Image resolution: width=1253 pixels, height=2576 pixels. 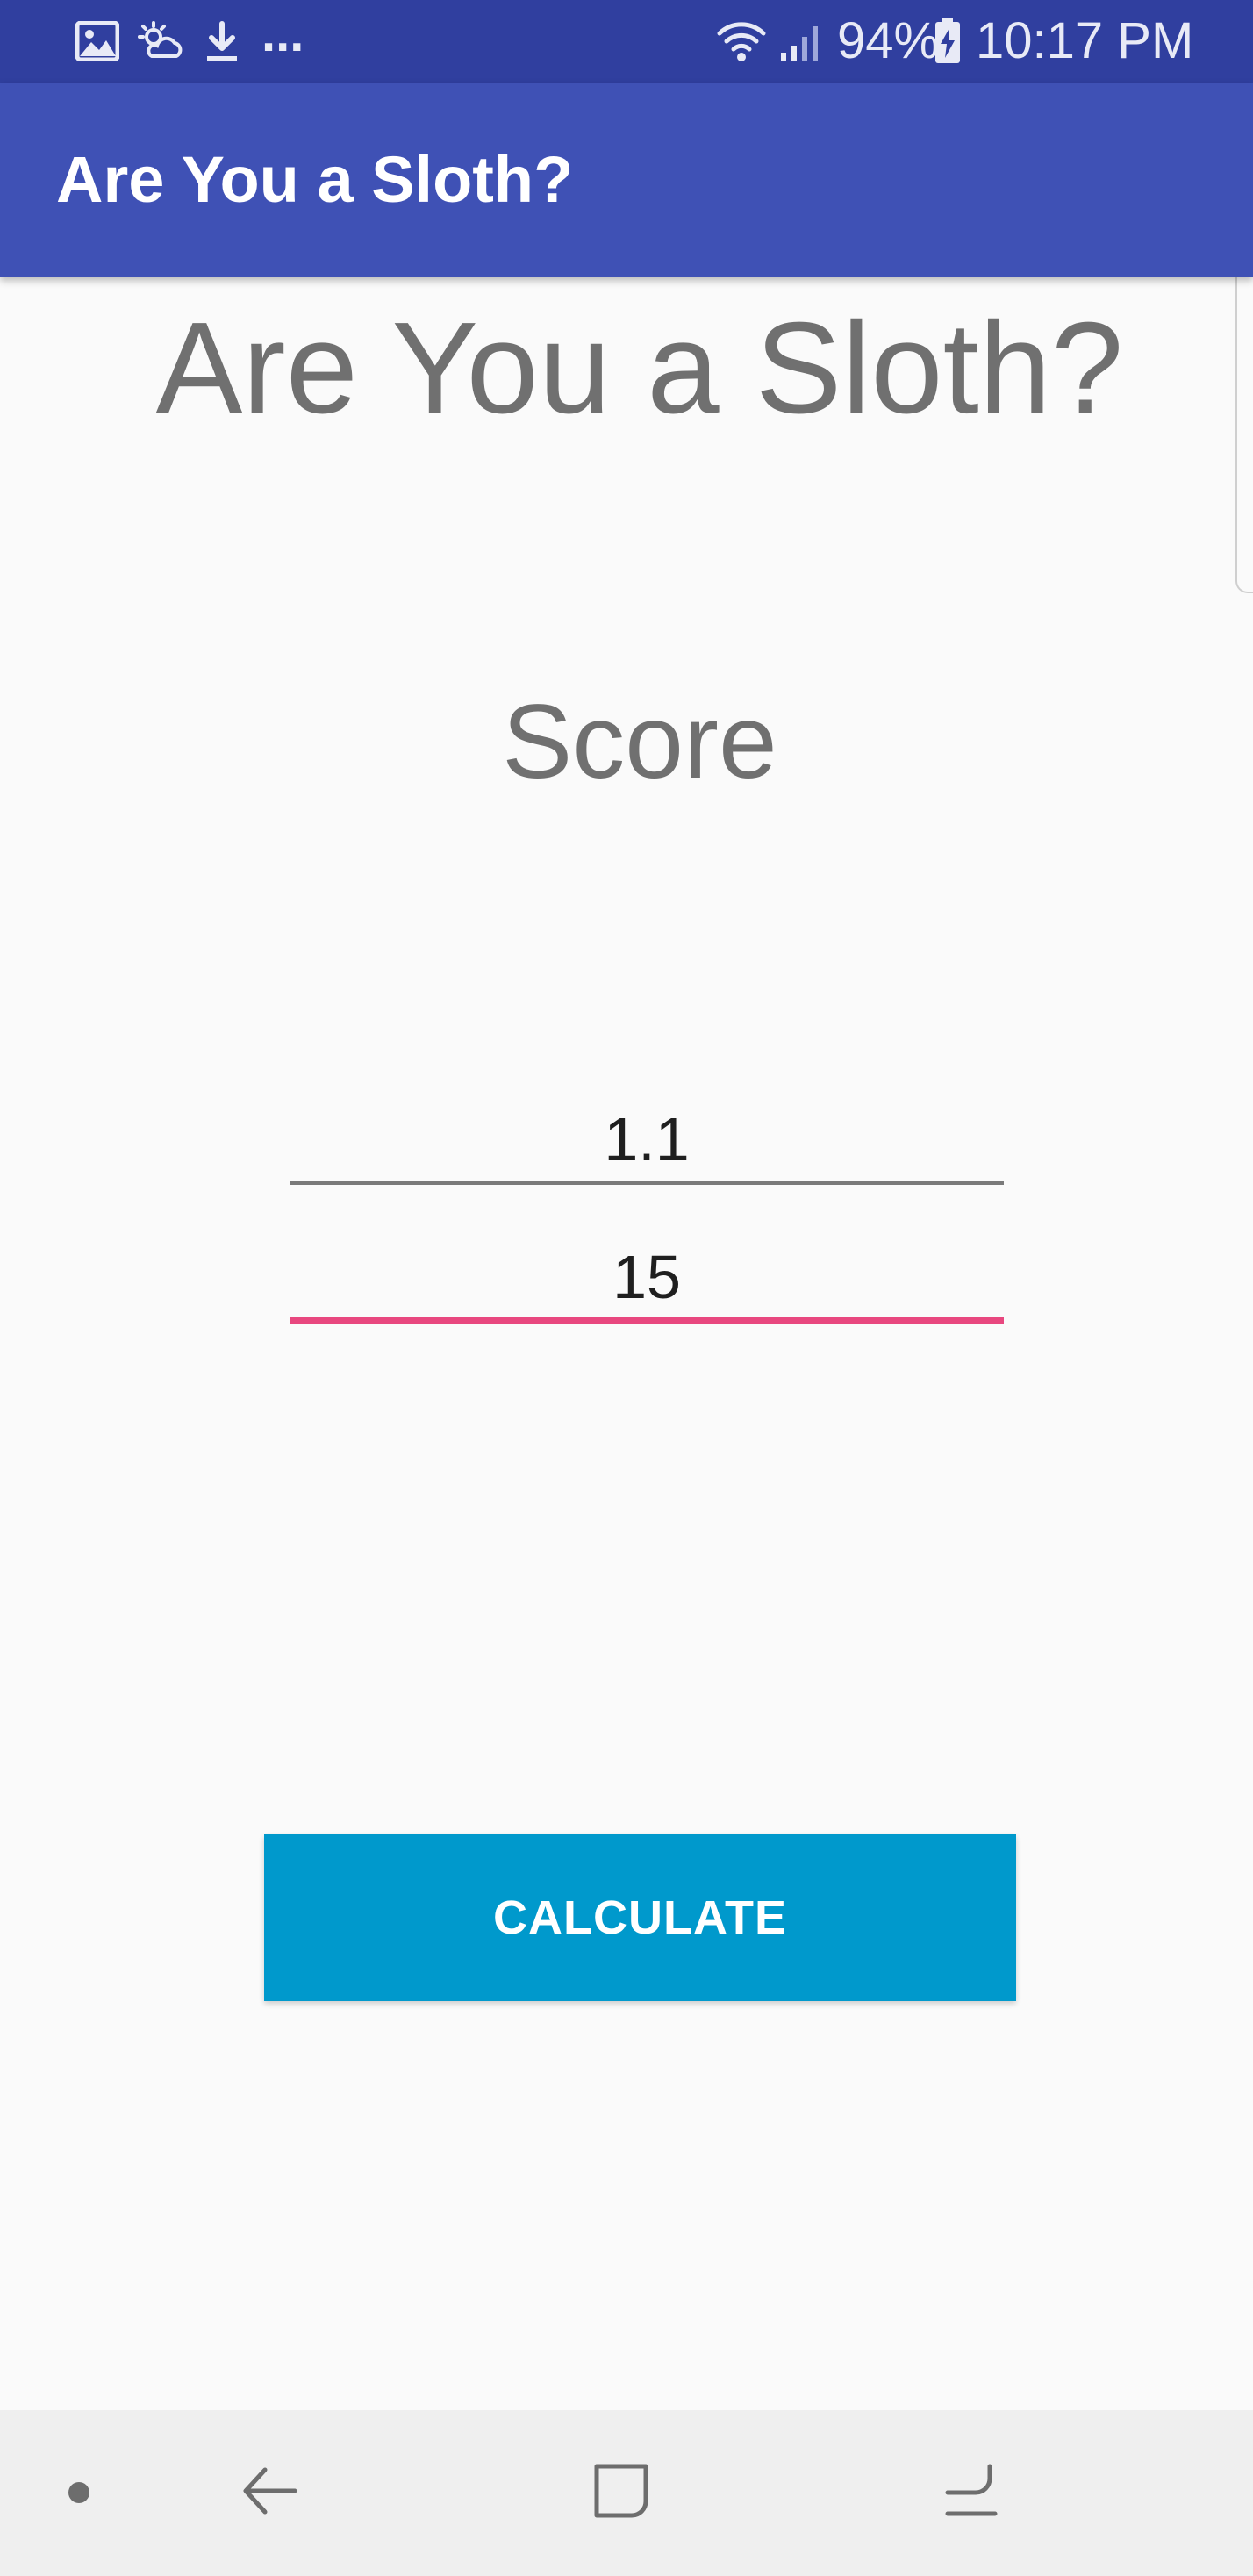 What do you see at coordinates (741, 42) in the screenshot?
I see `wifi-icon` at bounding box center [741, 42].